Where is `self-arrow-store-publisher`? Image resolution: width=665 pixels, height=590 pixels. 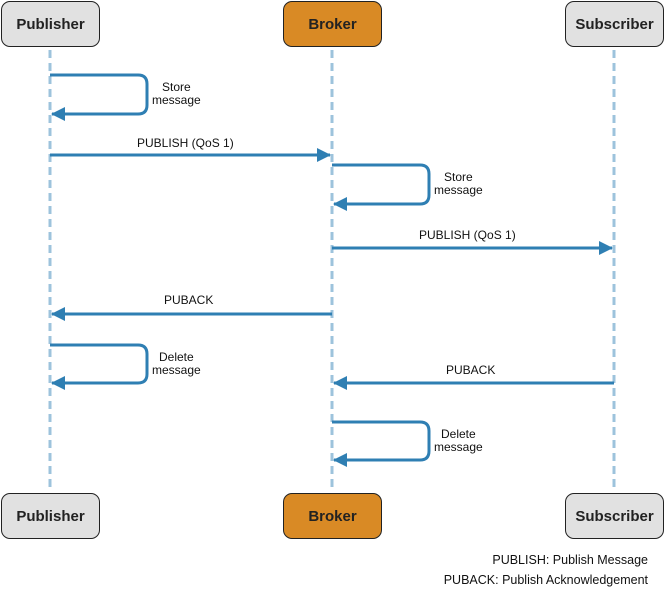 self-arrow-store-publisher is located at coordinates (99, 97).